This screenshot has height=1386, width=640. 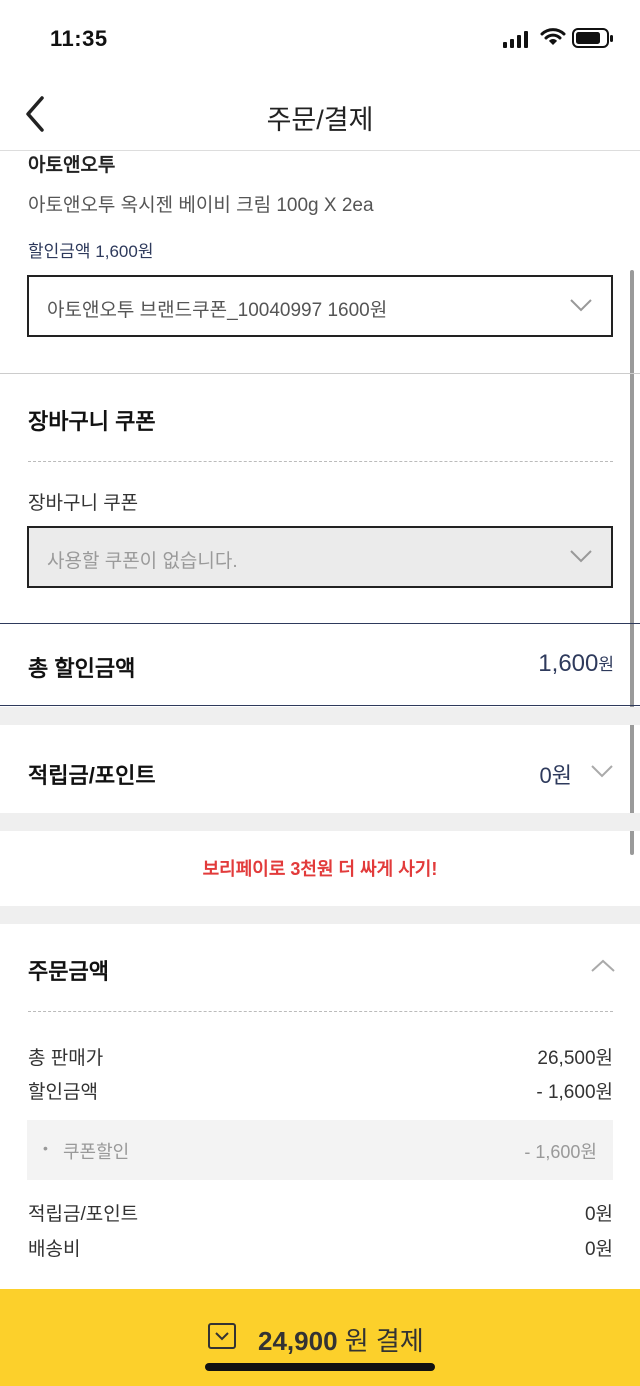 What do you see at coordinates (320, 868) in the screenshot?
I see `promo-link: 보리페이로 3천원 더 싸게 사기!` at bounding box center [320, 868].